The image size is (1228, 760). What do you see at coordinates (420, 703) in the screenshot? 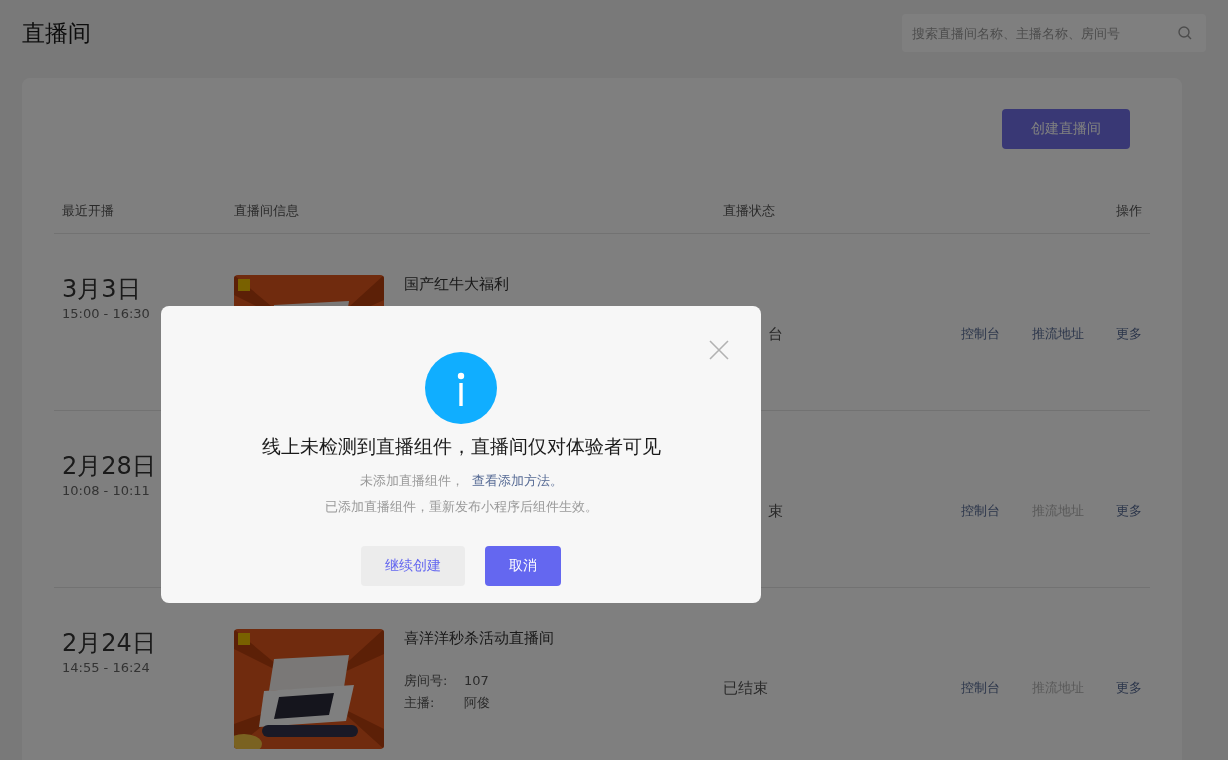
I see `field-label: 主播:` at bounding box center [420, 703].